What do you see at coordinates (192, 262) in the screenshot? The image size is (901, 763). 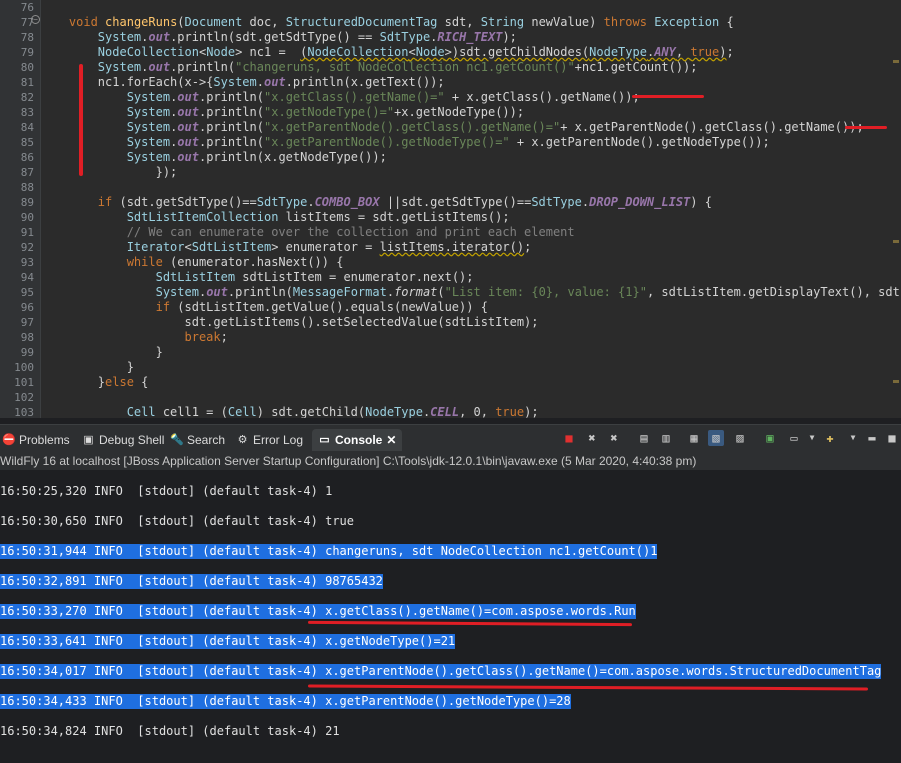 I see `code-line: while (enumerator.hasNext()) {` at bounding box center [192, 262].